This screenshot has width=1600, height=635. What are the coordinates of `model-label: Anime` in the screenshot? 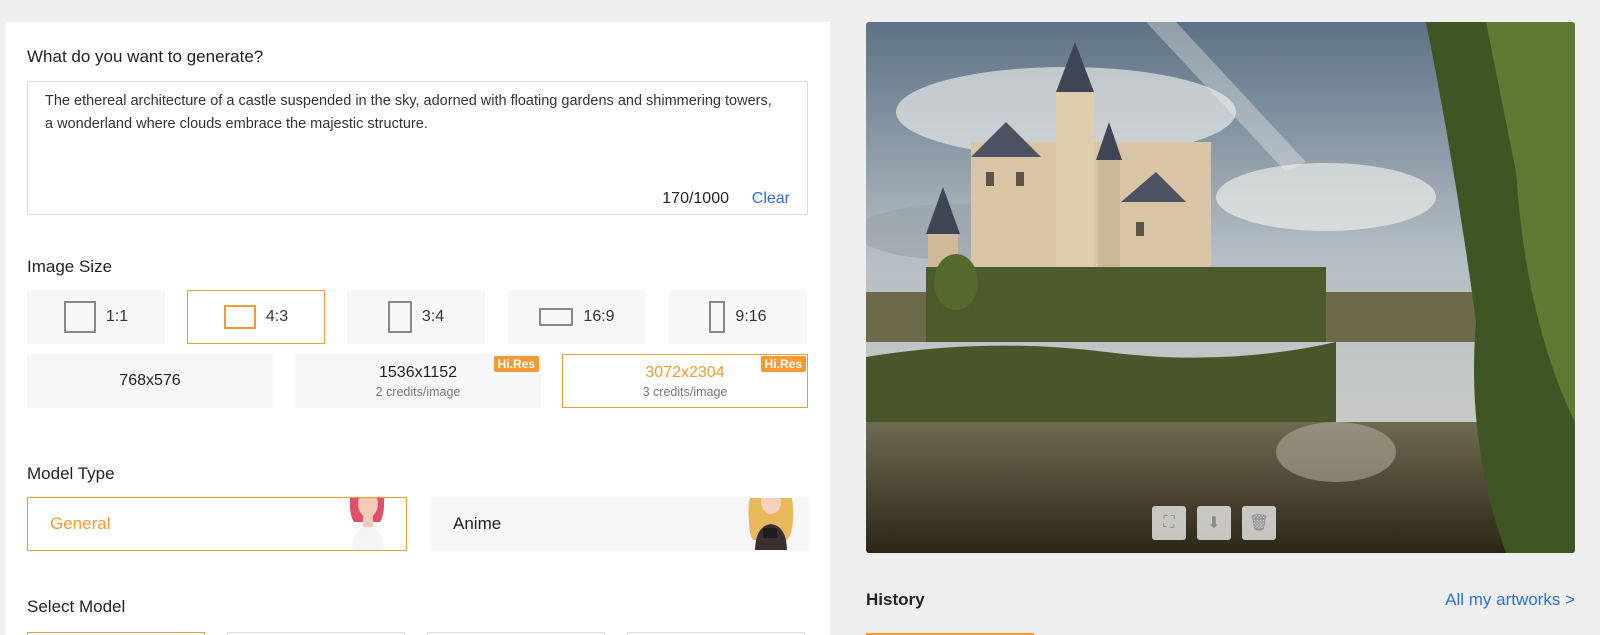 It's located at (477, 523).